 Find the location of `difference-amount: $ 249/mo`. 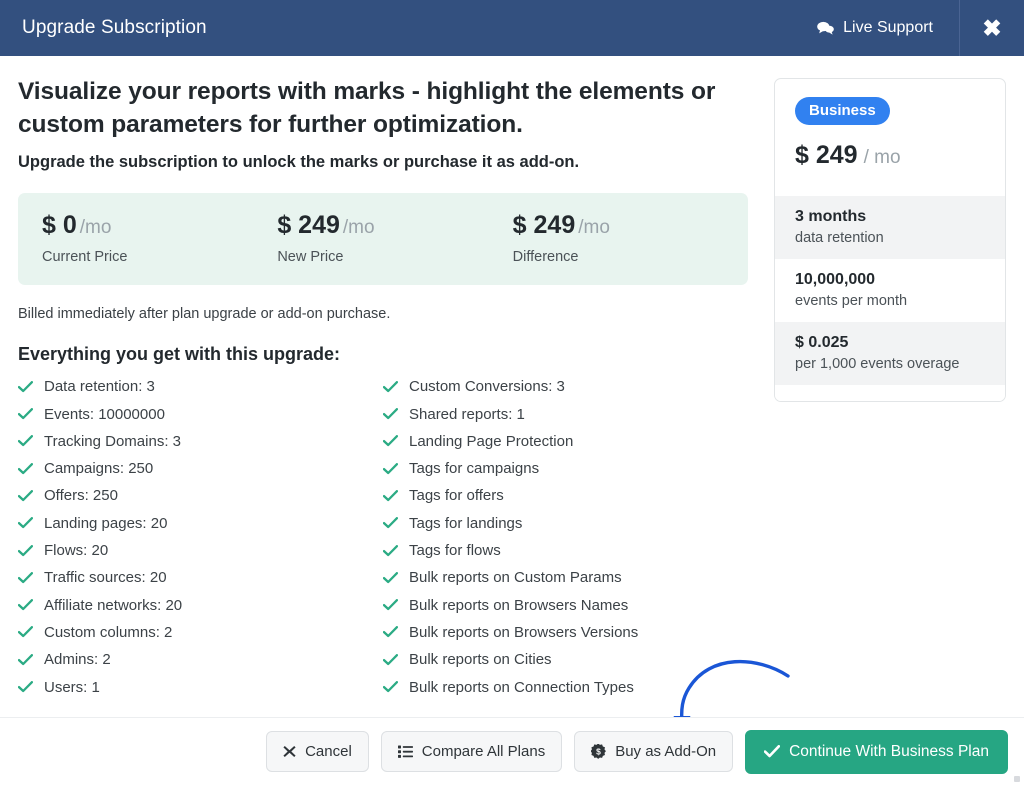

difference-amount: $ 249/mo is located at coordinates (561, 225).